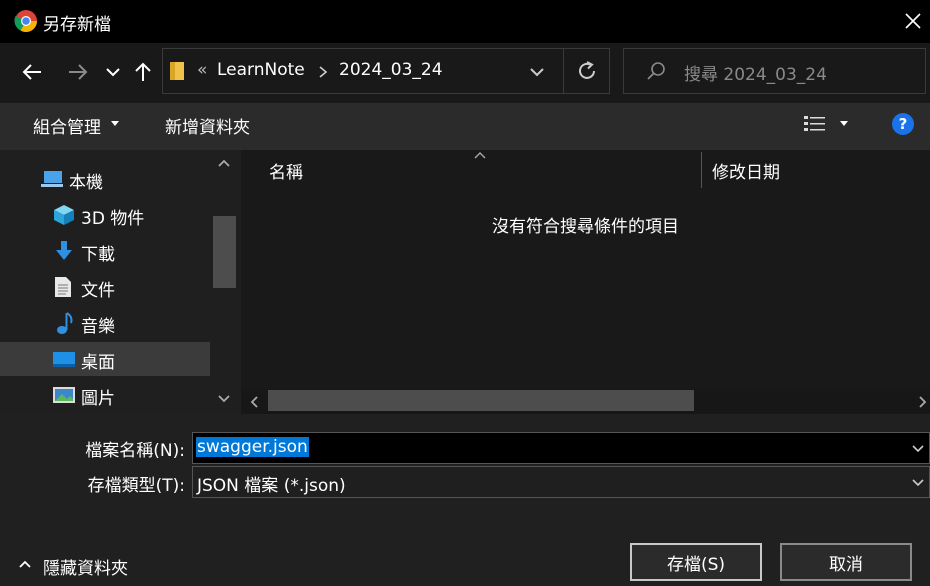 This screenshot has height=586, width=930. I want to click on tree-label: 桌面, so click(98, 363).